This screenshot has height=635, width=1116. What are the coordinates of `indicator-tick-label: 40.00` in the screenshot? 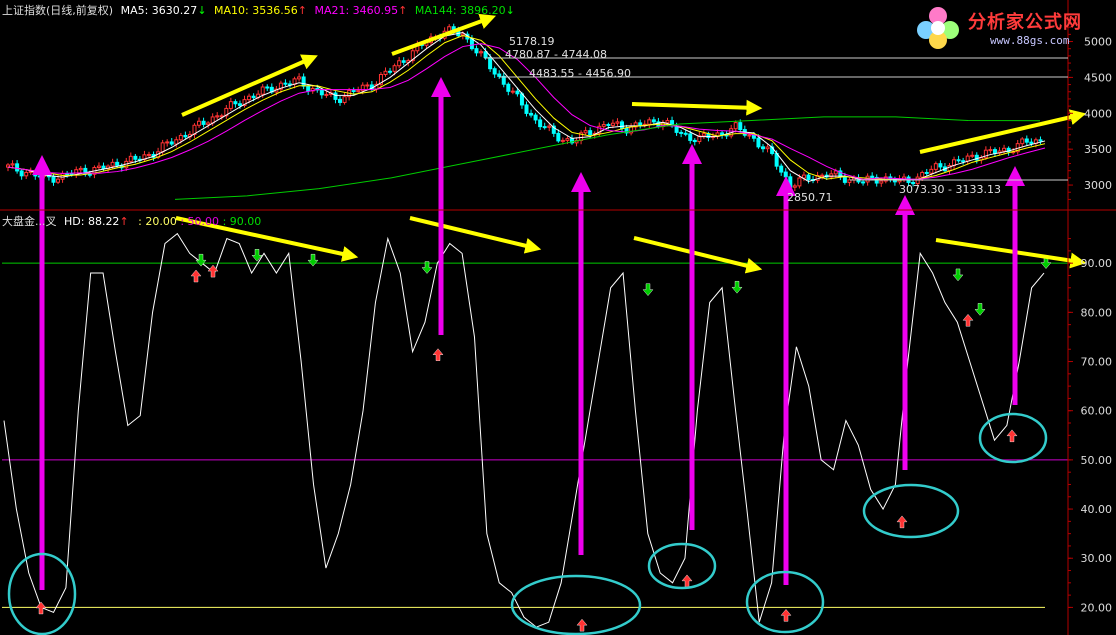 It's located at (1097, 509).